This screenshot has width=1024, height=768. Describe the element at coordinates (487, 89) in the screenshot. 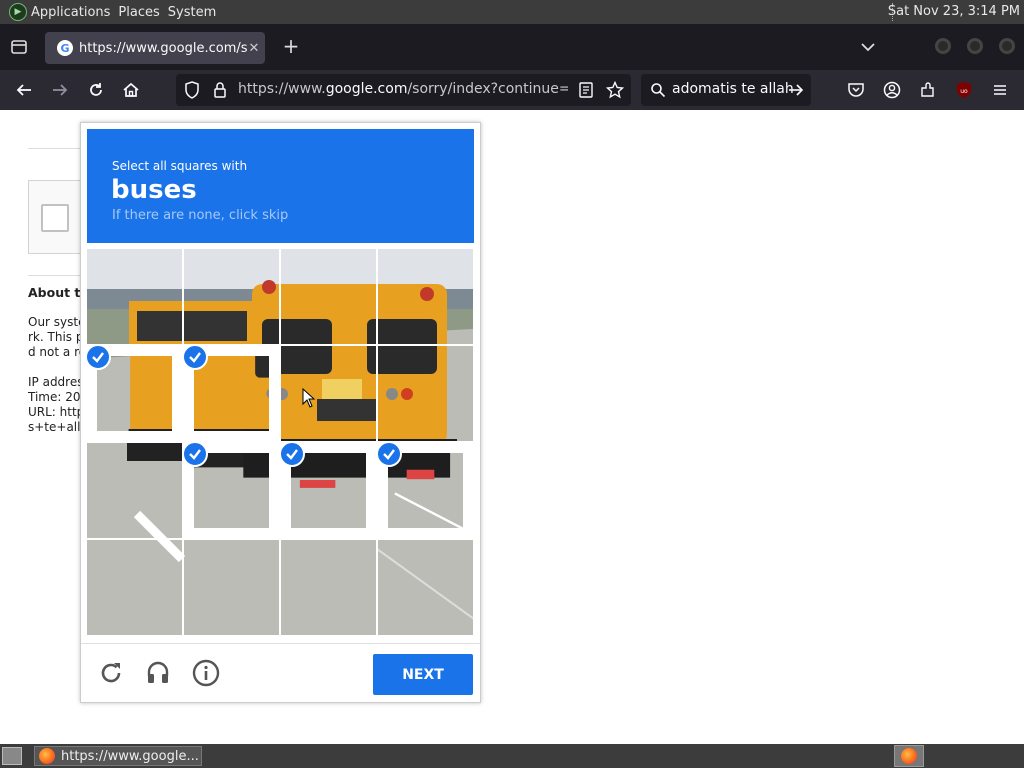

I see `url-path: /sorry/index?continue=https` at that location.